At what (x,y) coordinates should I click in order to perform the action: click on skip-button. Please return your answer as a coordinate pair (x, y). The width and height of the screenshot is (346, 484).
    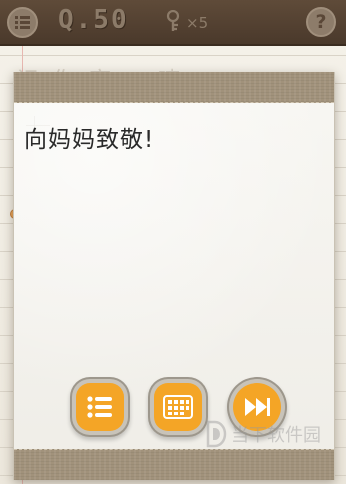
    Looking at the image, I should click on (257, 407).